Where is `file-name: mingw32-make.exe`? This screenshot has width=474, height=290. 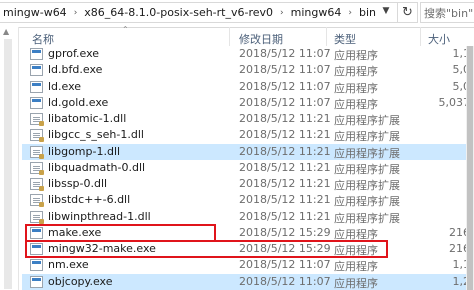
file-name: mingw32-make.exe is located at coordinates (102, 248).